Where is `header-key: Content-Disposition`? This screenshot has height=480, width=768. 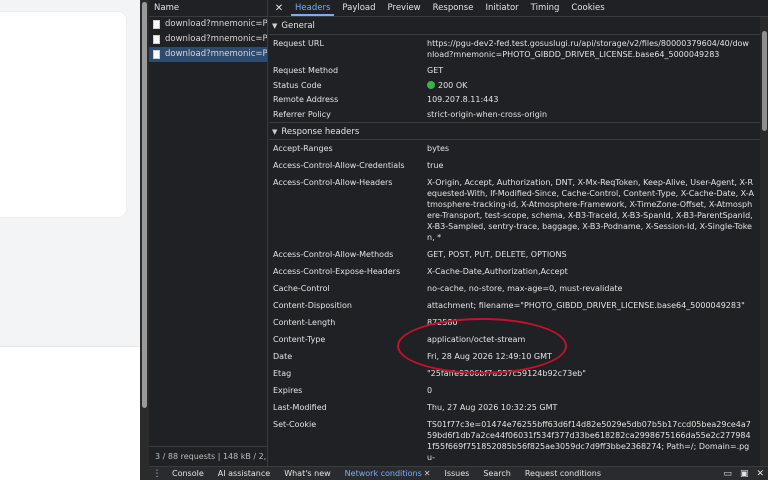
header-key: Content-Disposition is located at coordinates (312, 305).